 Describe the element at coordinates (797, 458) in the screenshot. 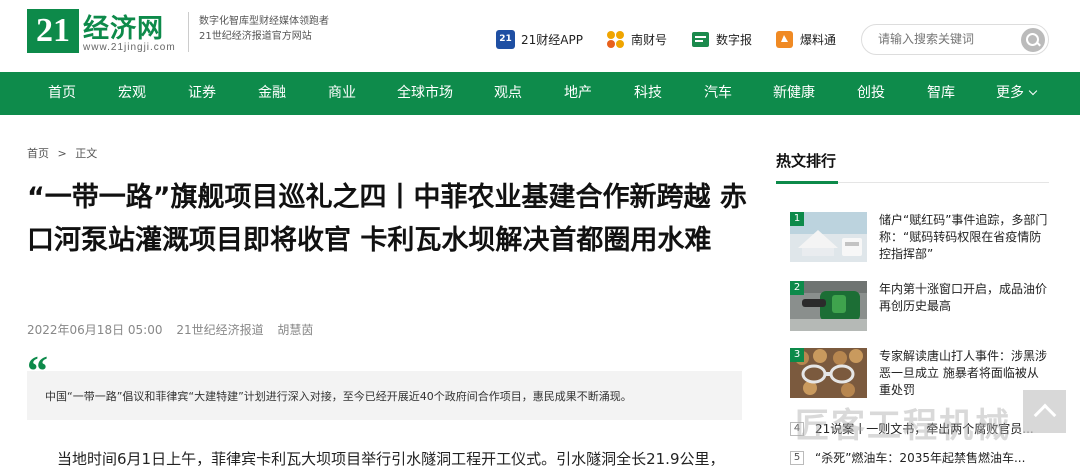

I see `hot-item-rank-small: 5` at that location.